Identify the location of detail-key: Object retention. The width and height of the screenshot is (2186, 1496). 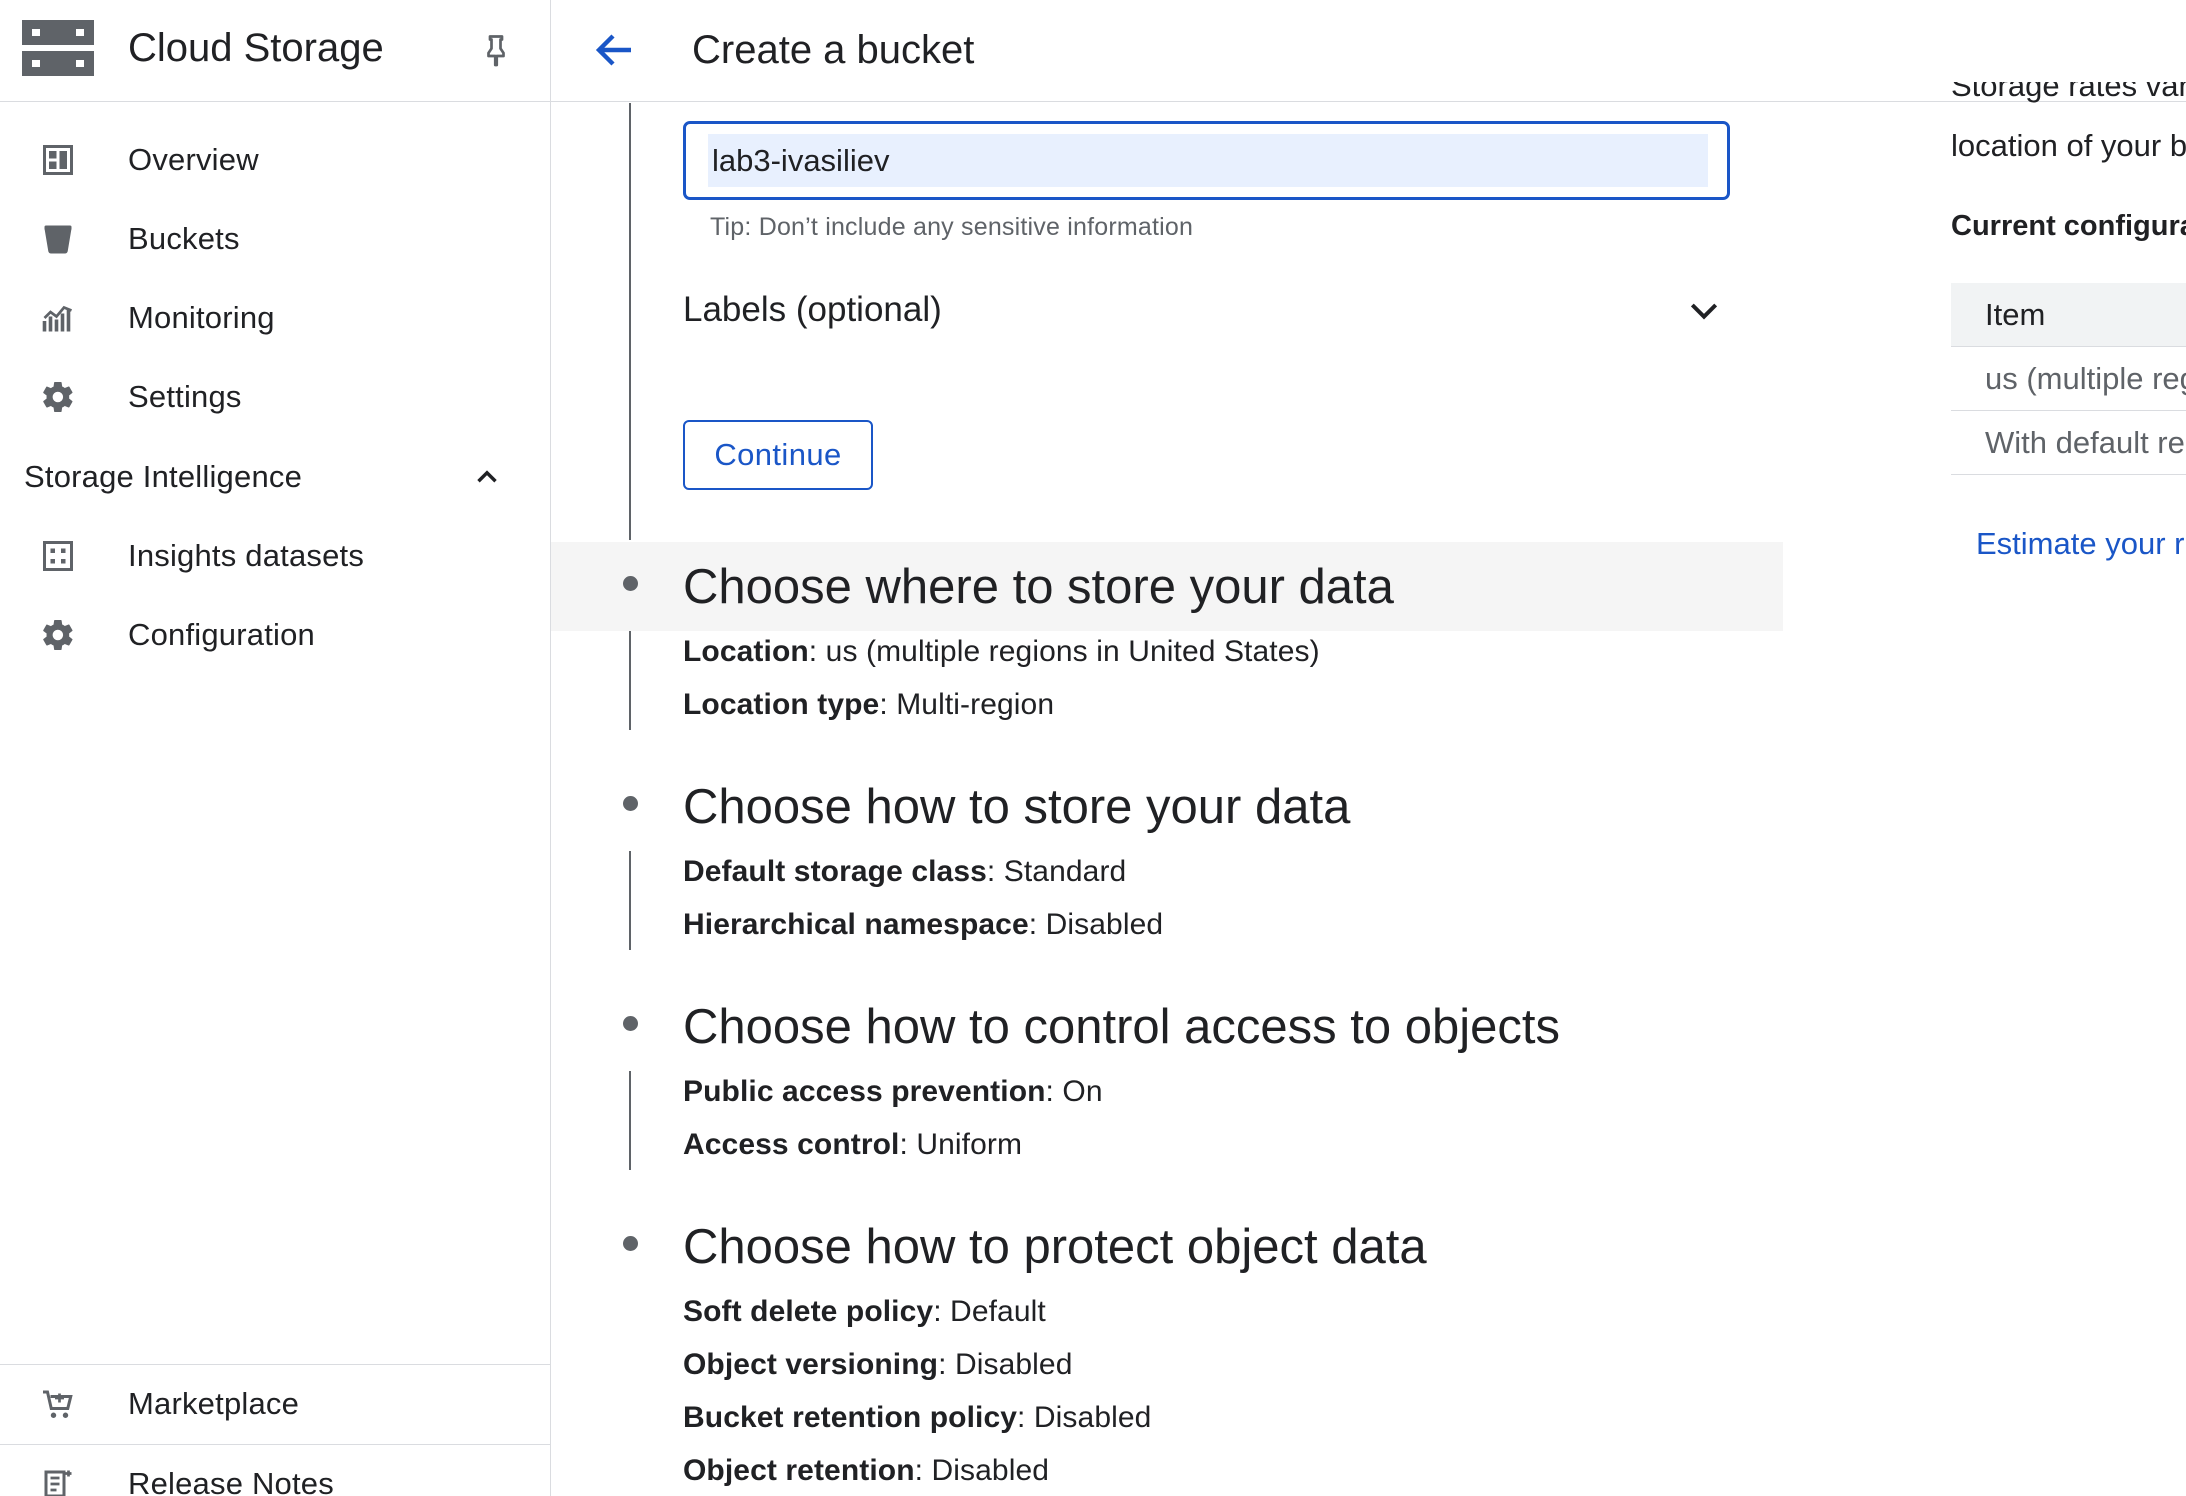
(799, 1470).